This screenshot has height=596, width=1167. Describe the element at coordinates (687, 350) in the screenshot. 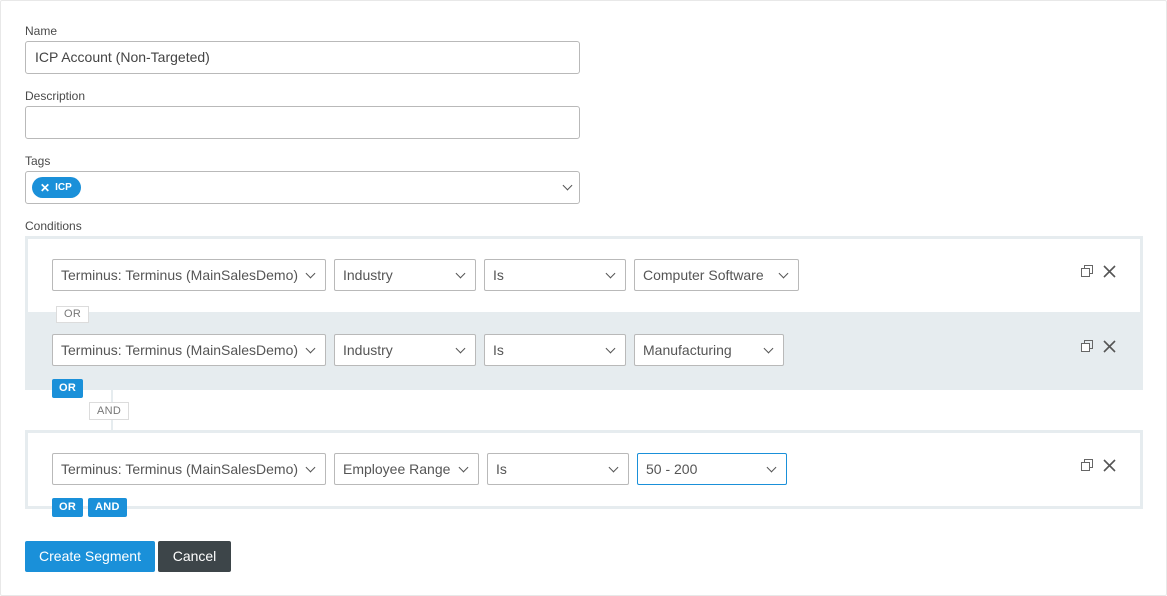

I see `value-value: Manufacturing` at that location.